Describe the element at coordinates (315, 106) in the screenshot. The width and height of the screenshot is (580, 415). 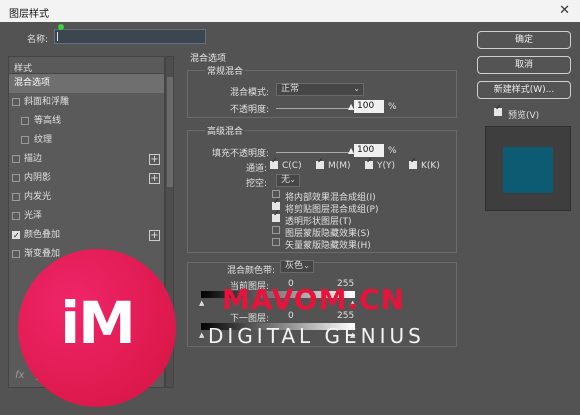
I see `opacity-slider: ▲` at that location.